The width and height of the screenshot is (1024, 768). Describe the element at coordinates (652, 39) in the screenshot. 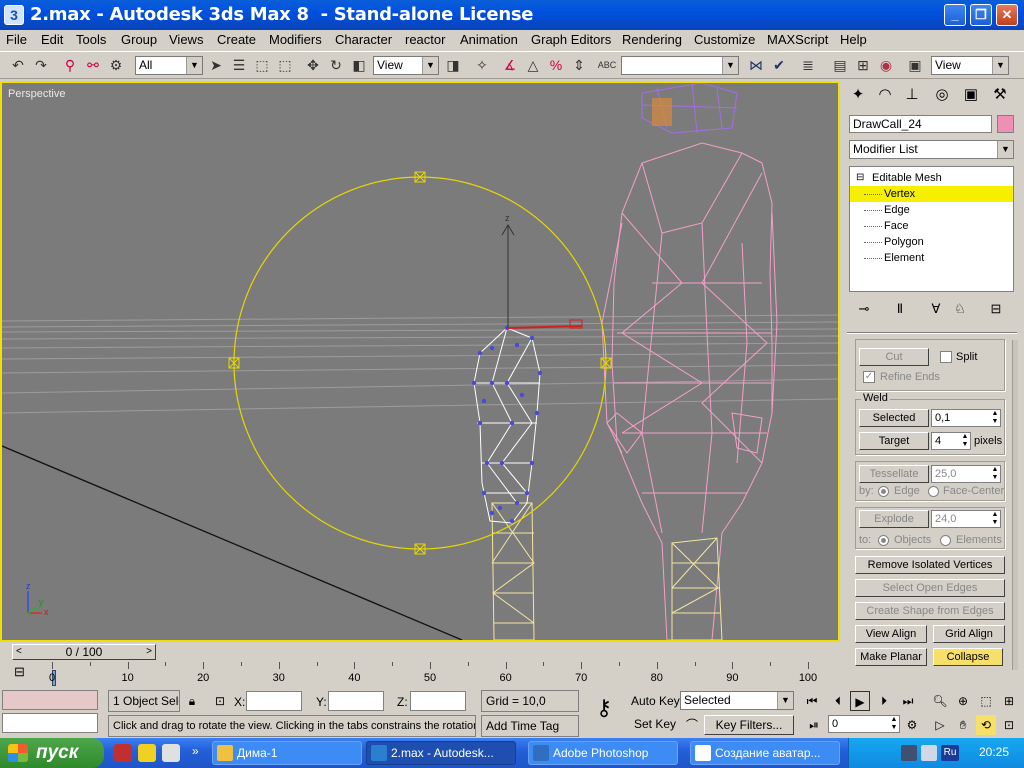

I see `menu-rendering: Rendering` at that location.